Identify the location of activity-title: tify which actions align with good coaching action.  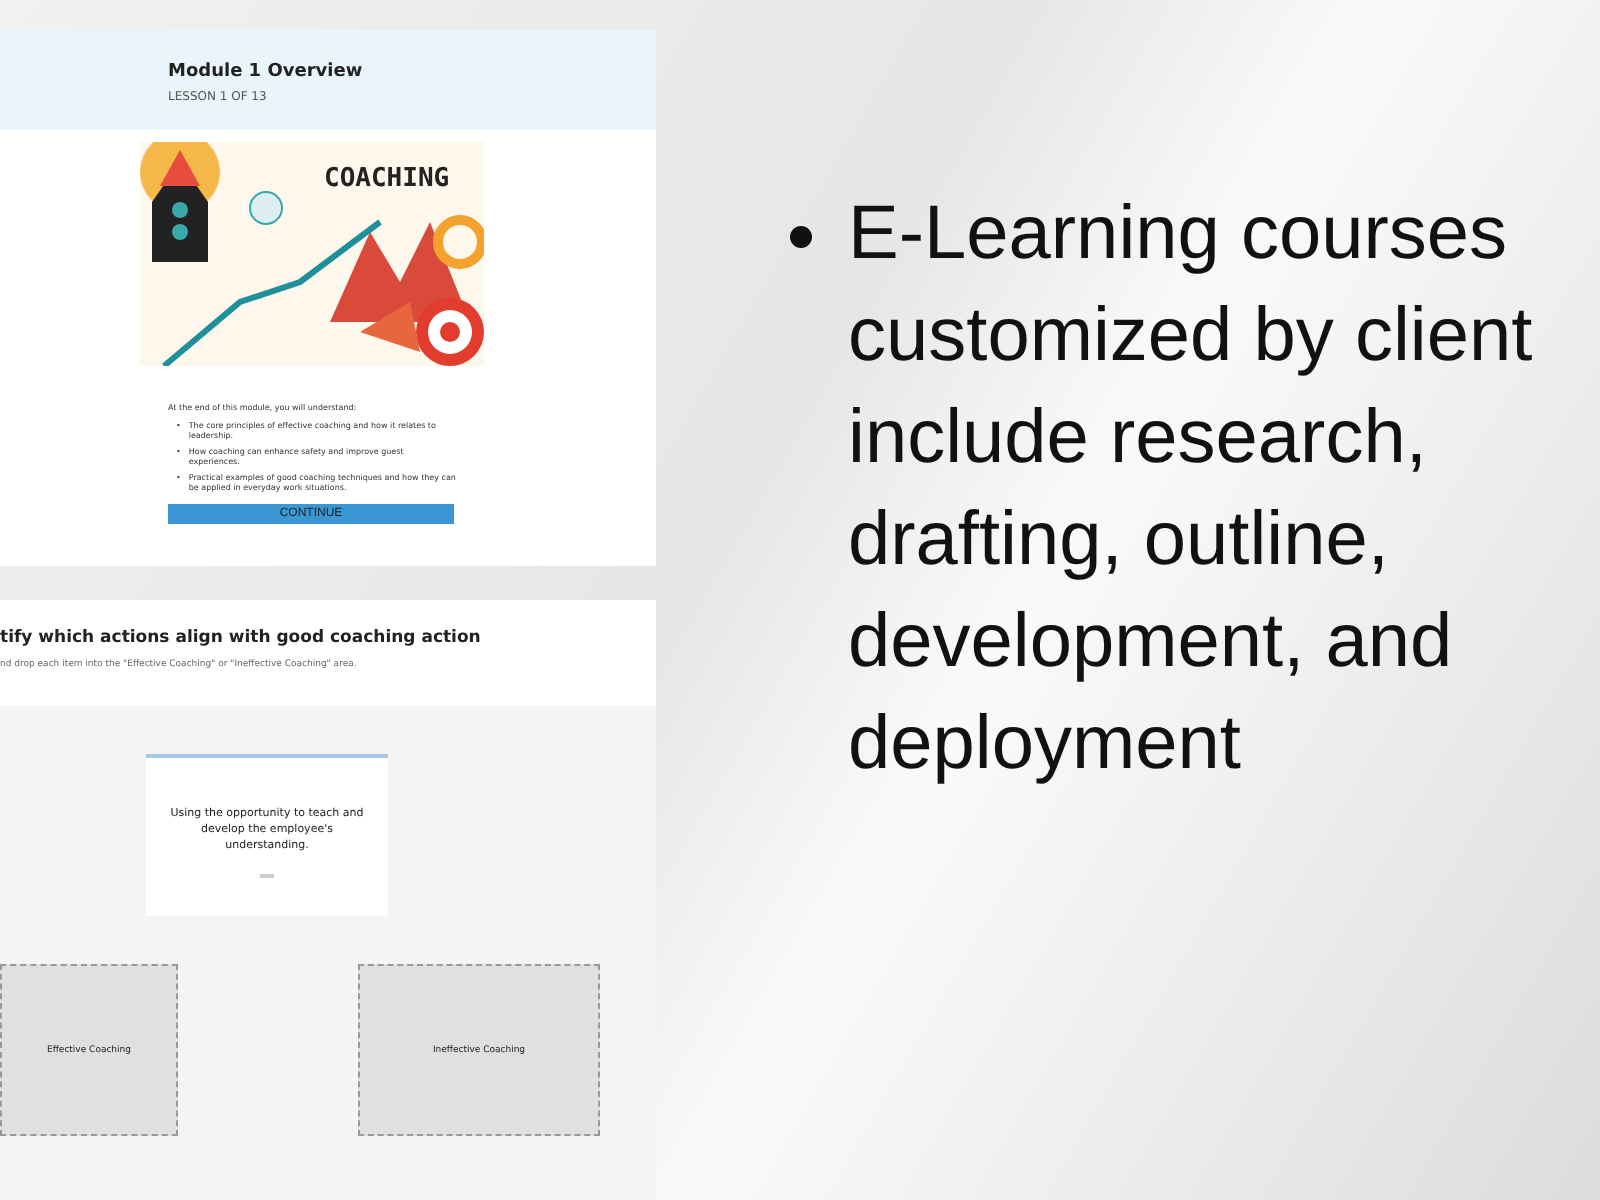
(241, 638).